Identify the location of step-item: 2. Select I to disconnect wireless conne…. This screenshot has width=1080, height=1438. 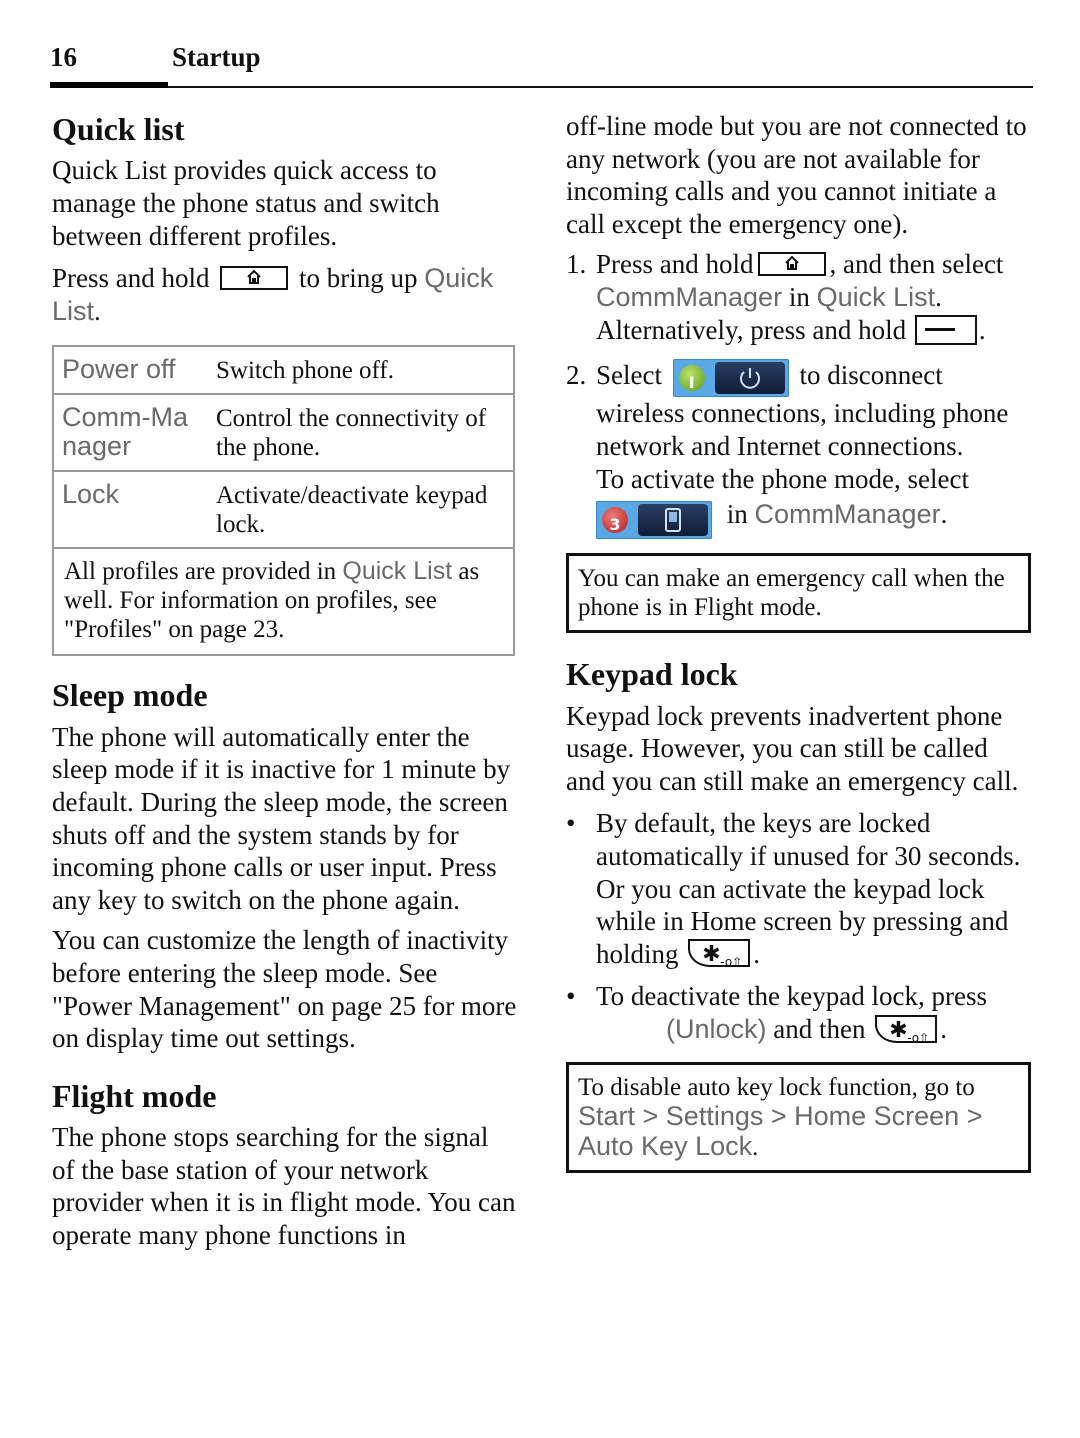
(798, 449).